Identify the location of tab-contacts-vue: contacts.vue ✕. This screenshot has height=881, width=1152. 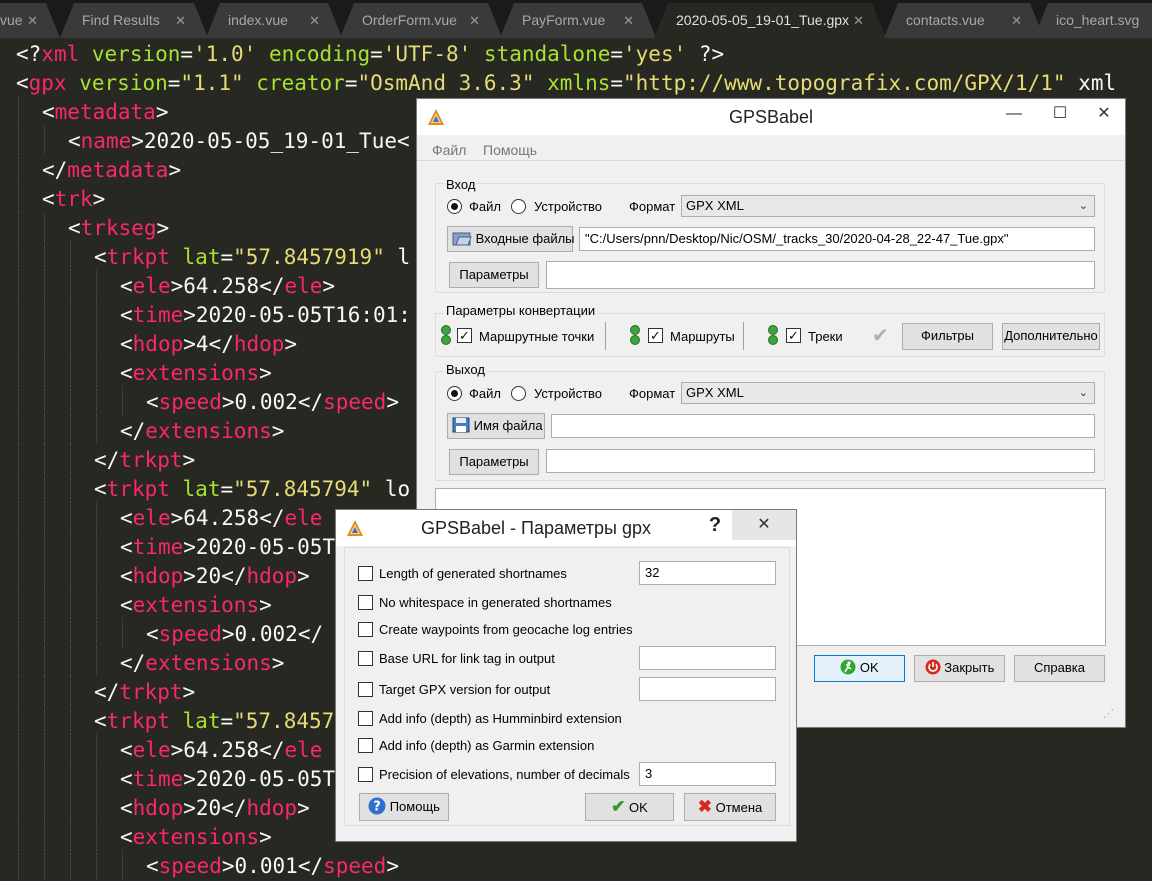
(964, 20).